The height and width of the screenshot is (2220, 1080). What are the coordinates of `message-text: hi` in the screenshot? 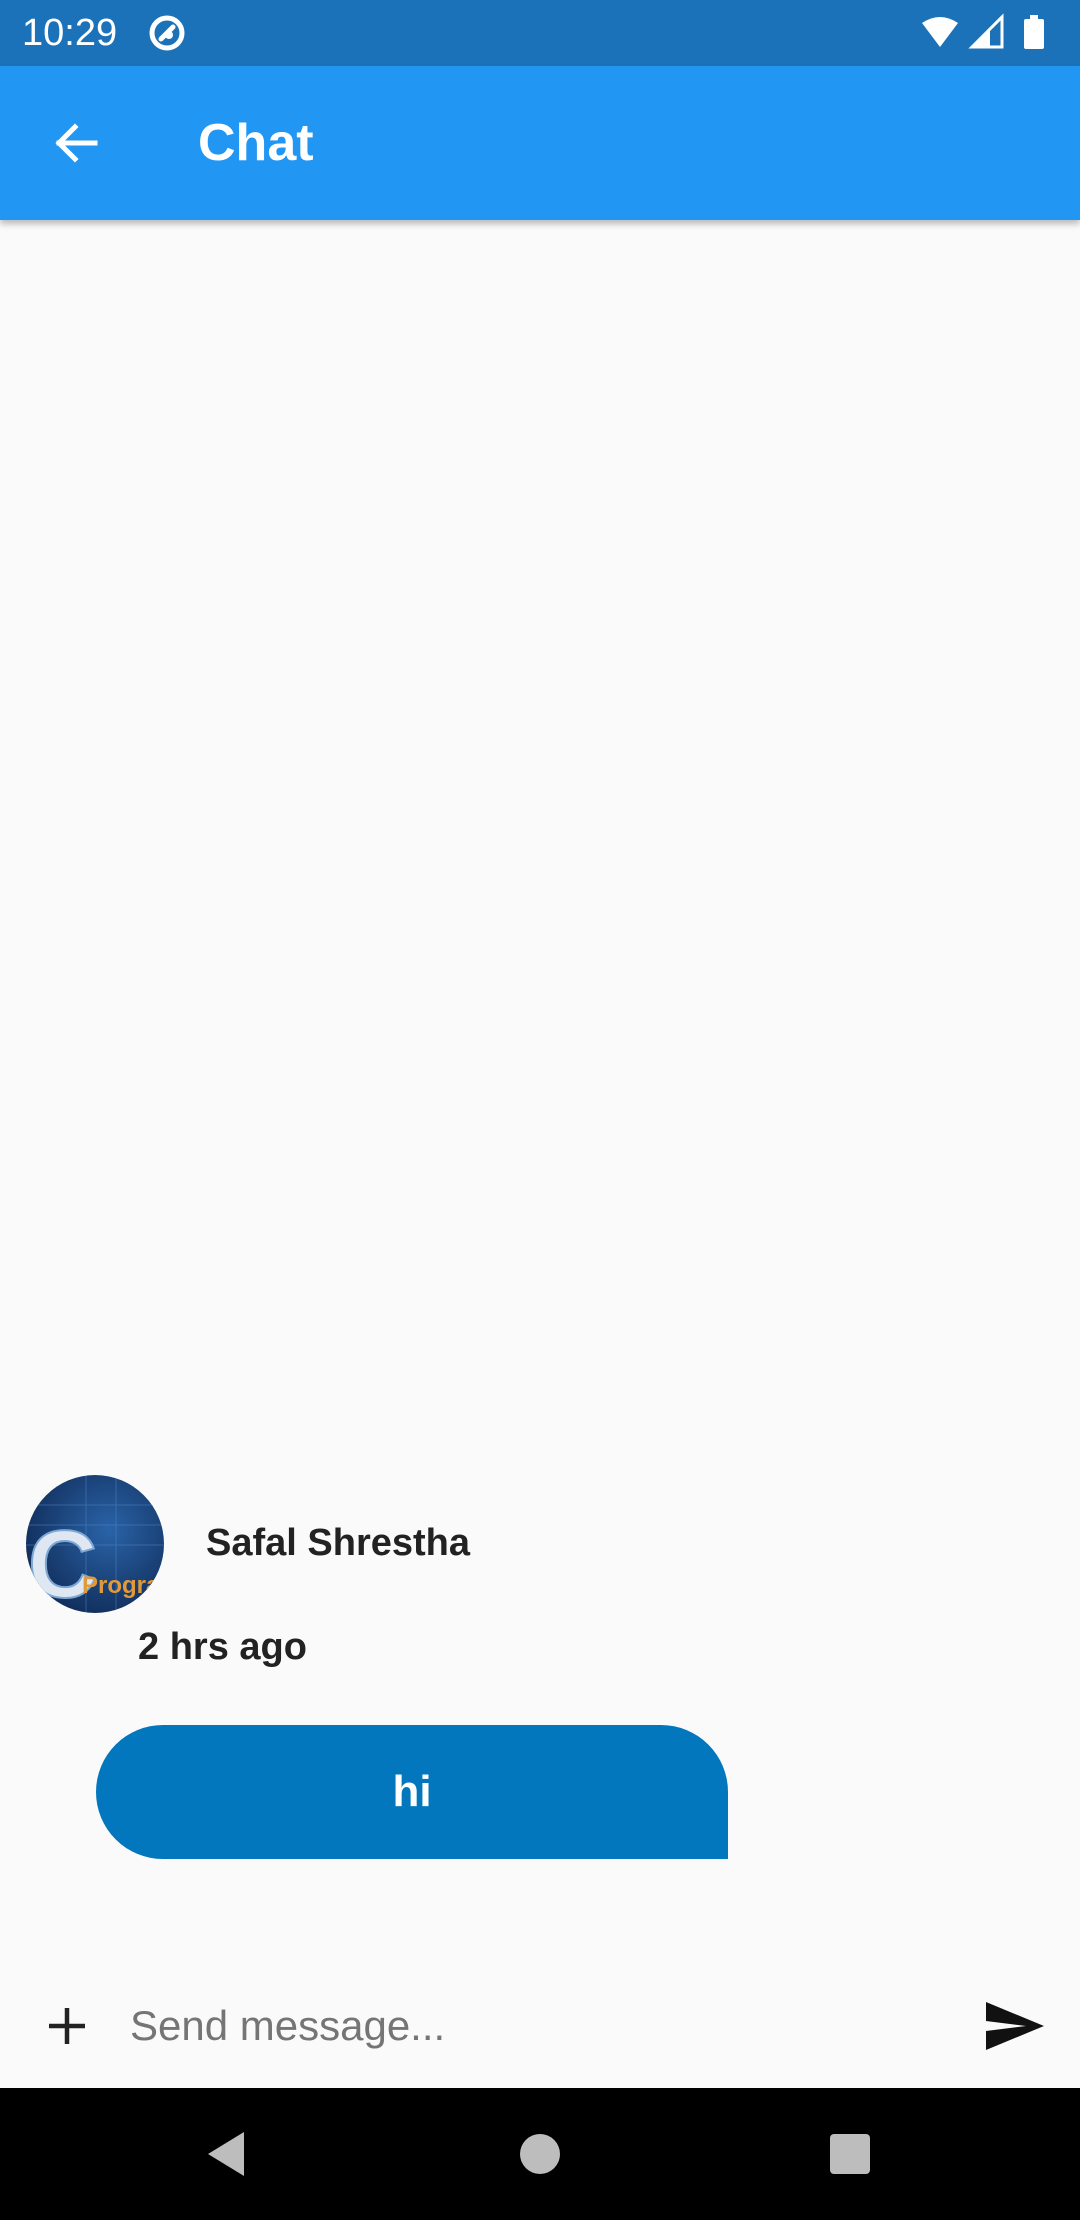 It's located at (412, 1791).